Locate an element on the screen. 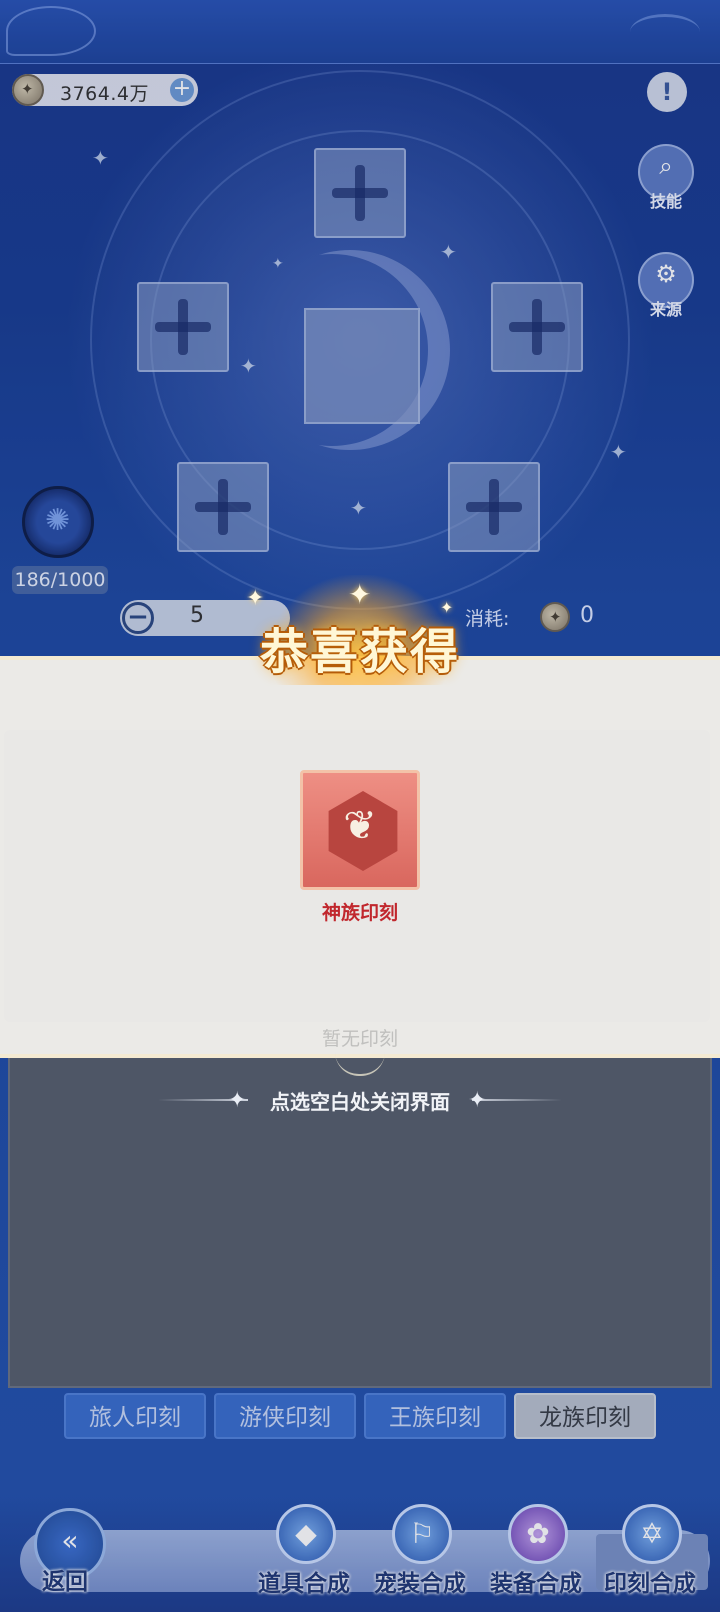 The image size is (720, 1612). winged-emblem-icon: ❦ is located at coordinates (360, 826).